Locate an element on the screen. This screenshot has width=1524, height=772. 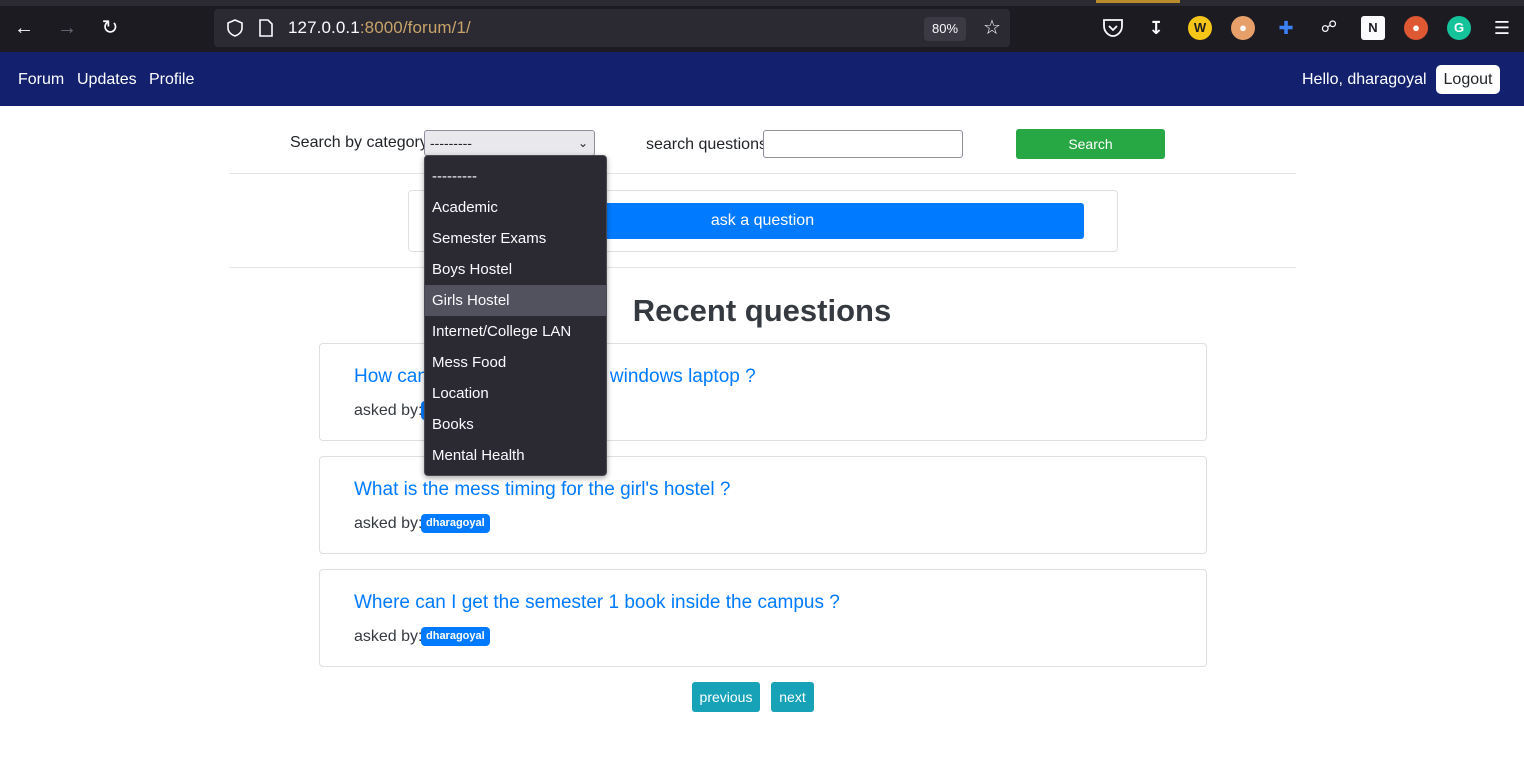
back-arrow-icon: ← is located at coordinates (24, 28).